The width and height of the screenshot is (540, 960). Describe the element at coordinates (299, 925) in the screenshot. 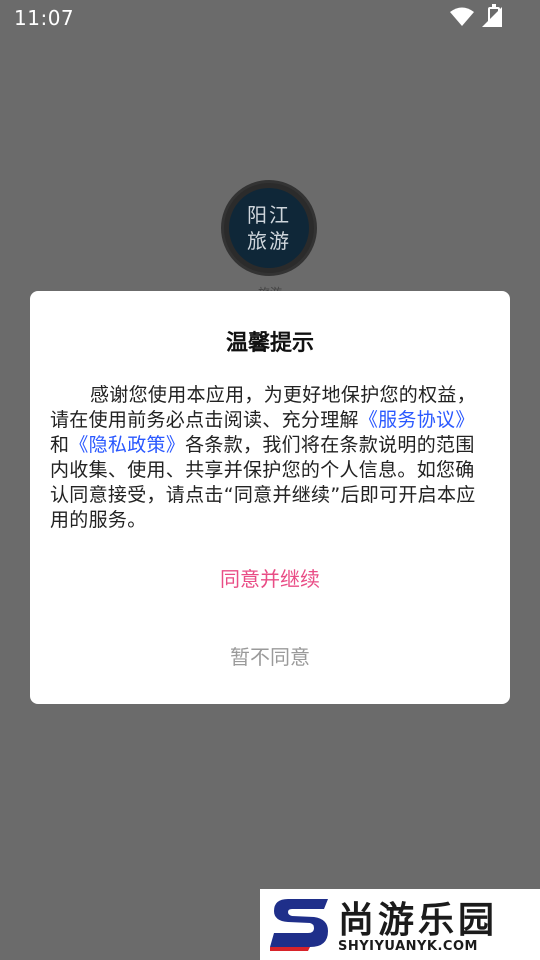

I see `watermark-s-icon` at that location.